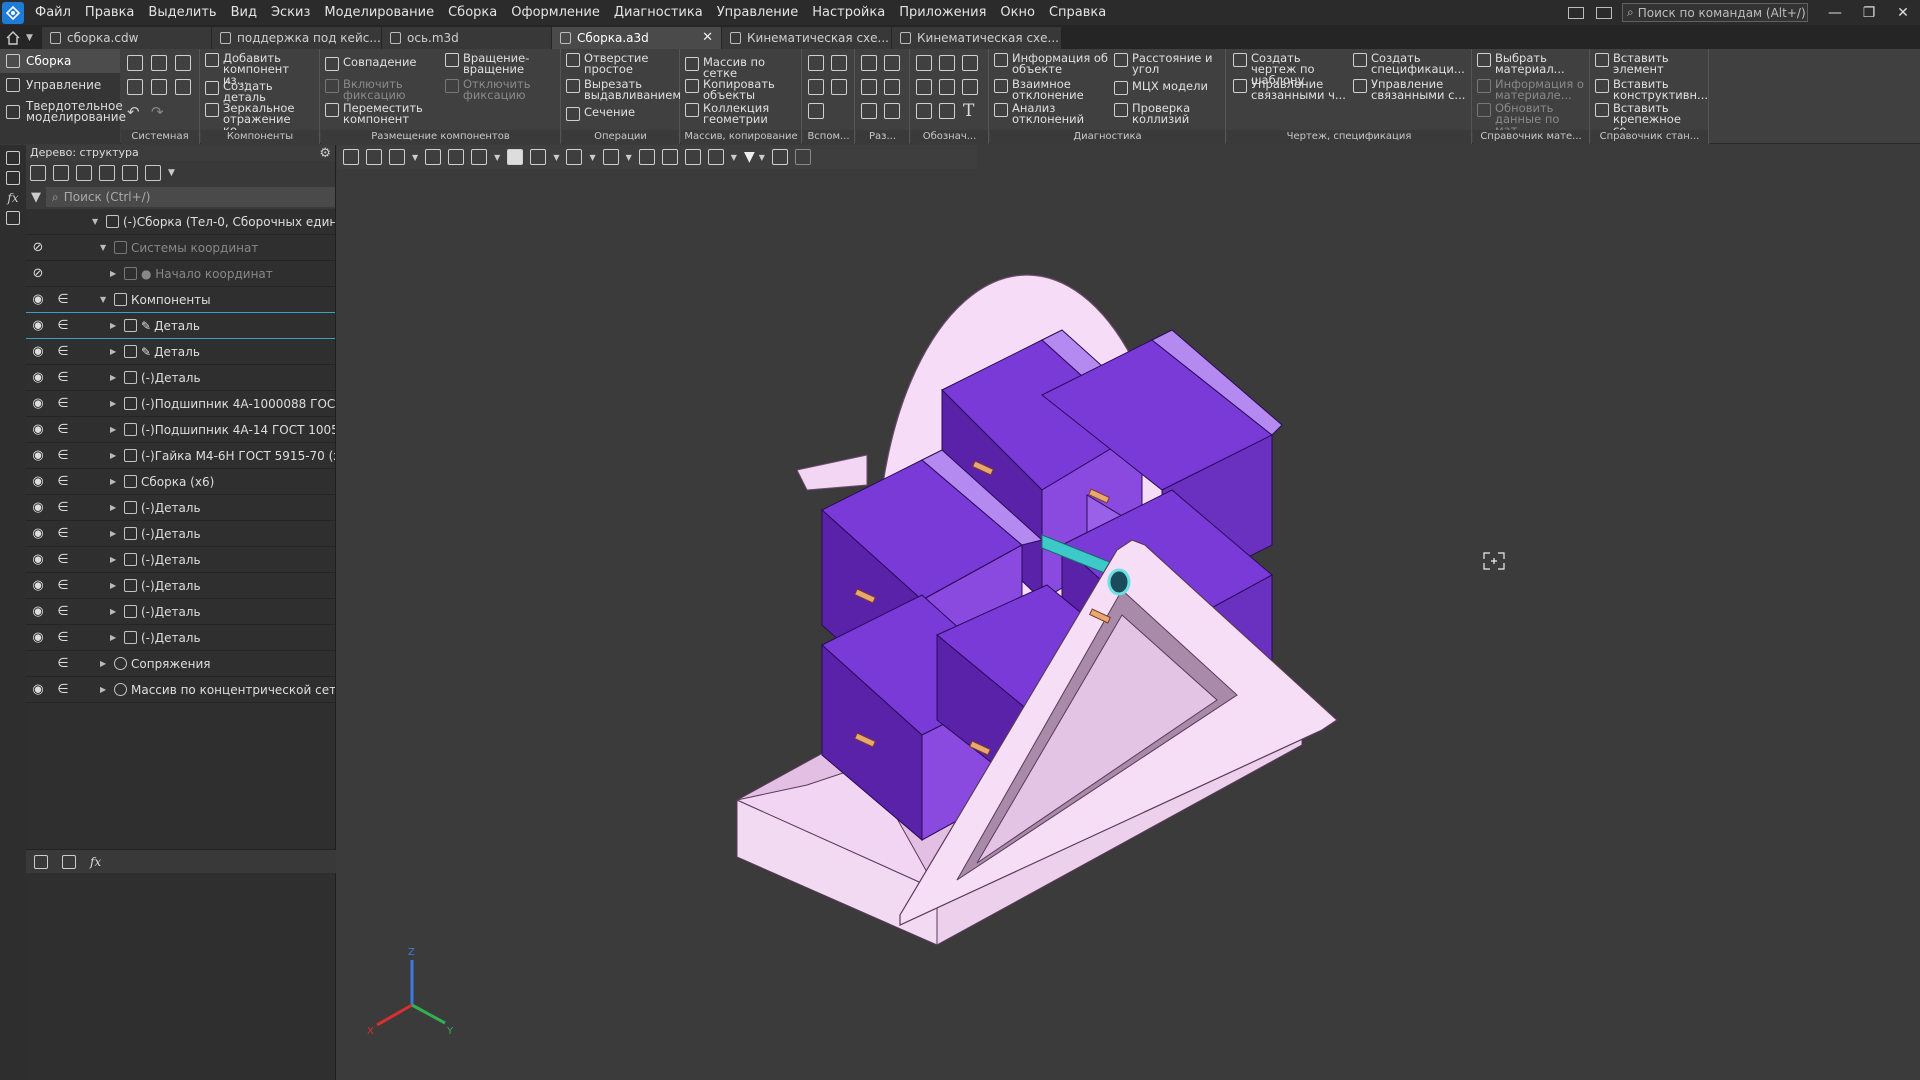 This screenshot has height=1080, width=1920. I want to click on tree-row-coord-systems: ⊘ ▼ Системы координат, so click(180, 248).